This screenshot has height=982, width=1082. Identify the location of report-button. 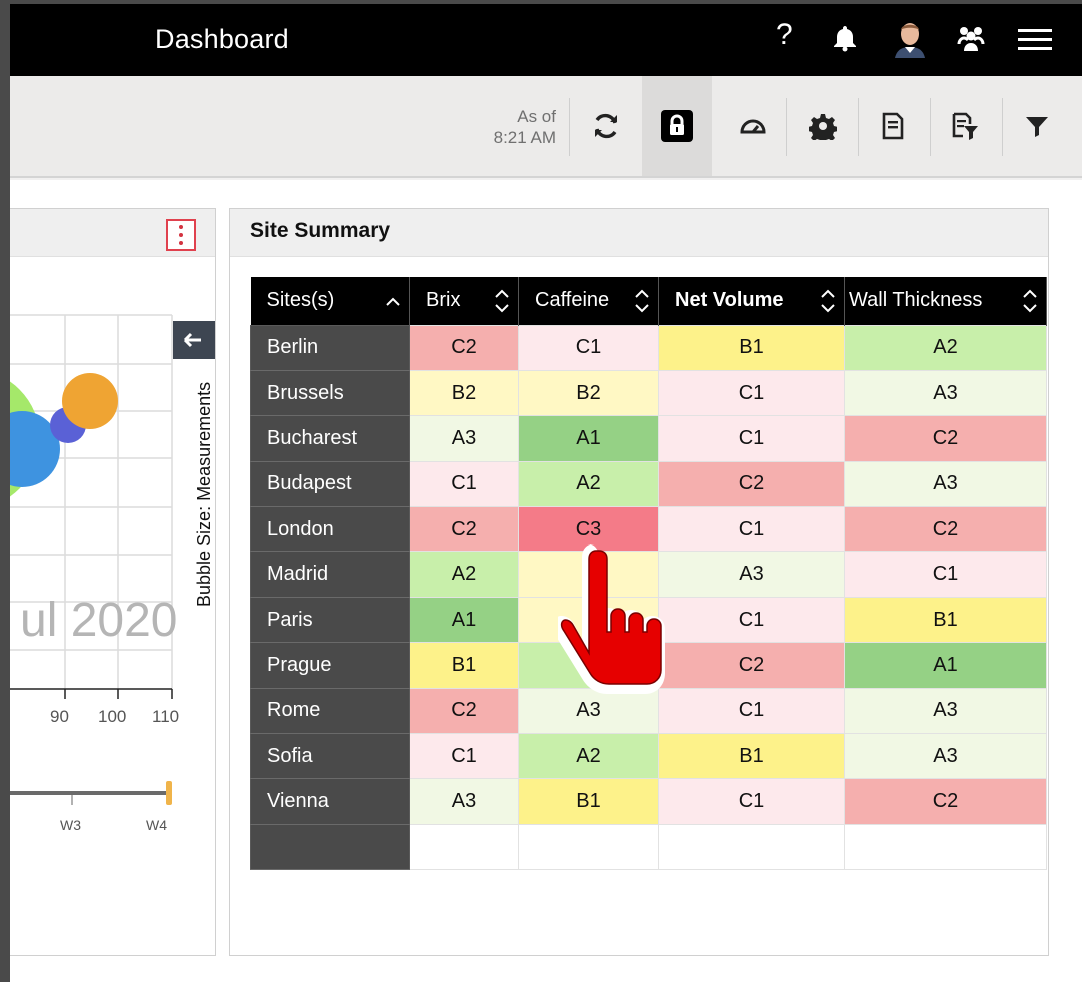
(893, 126).